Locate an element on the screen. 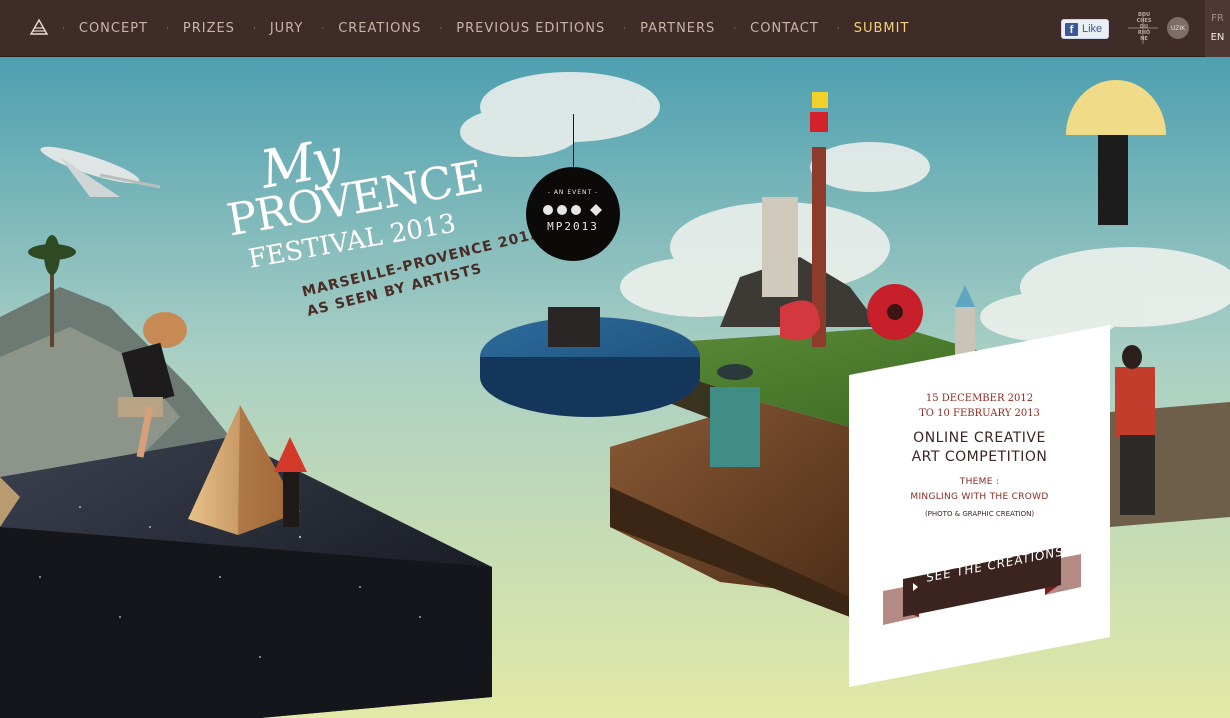  competition-dates: 15 DECEMBER 2012 TO 10 FEBRUARY 2013 is located at coordinates (979, 406).